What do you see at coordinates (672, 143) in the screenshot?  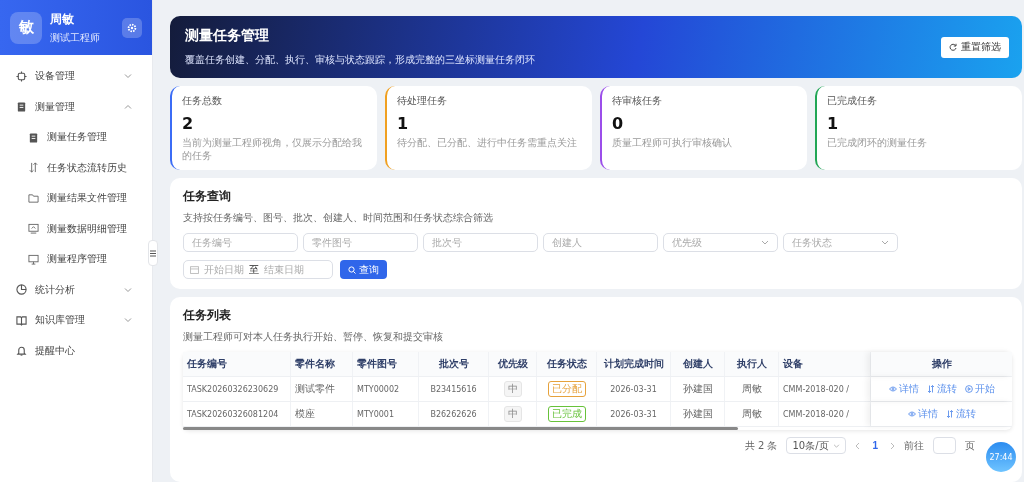 I see `stat-note: 质量工程师可执行审核确认` at bounding box center [672, 143].